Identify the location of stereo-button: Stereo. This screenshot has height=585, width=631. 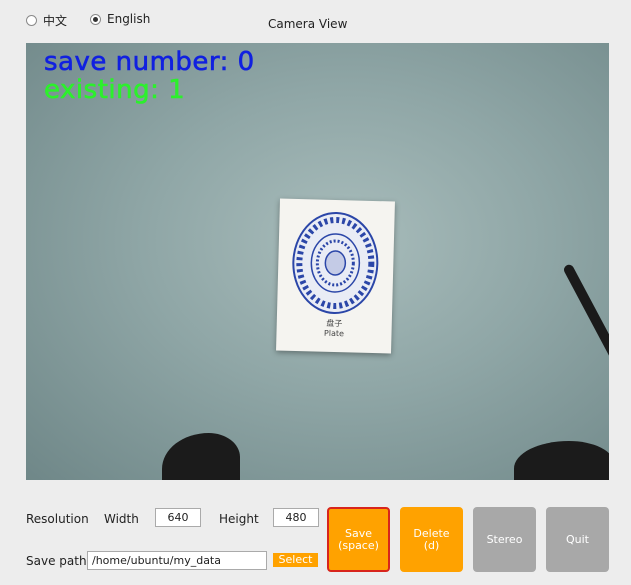
(504, 539).